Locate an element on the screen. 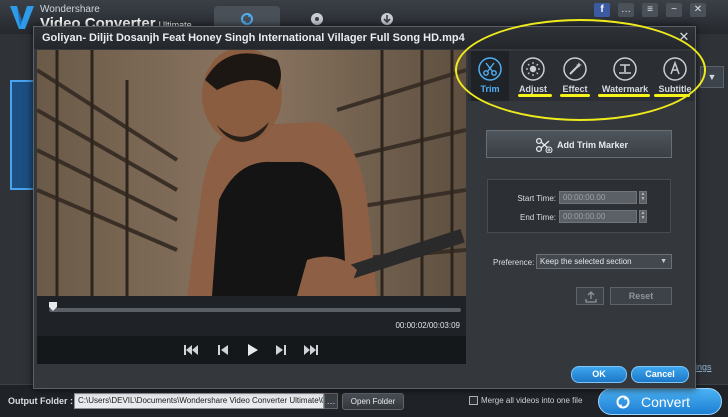 This screenshot has height=417, width=728. convert-label: Convert is located at coordinates (666, 402).